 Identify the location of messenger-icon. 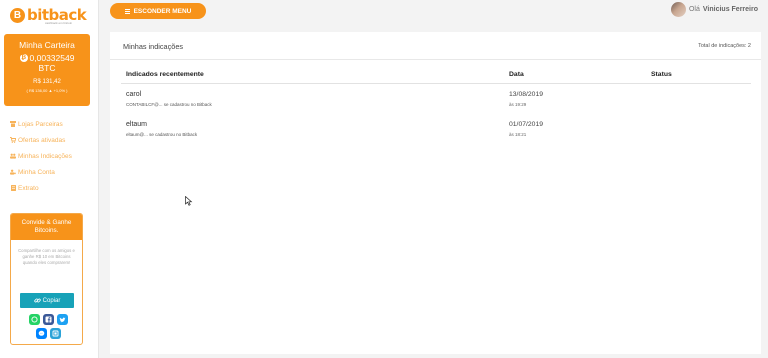
(41, 333).